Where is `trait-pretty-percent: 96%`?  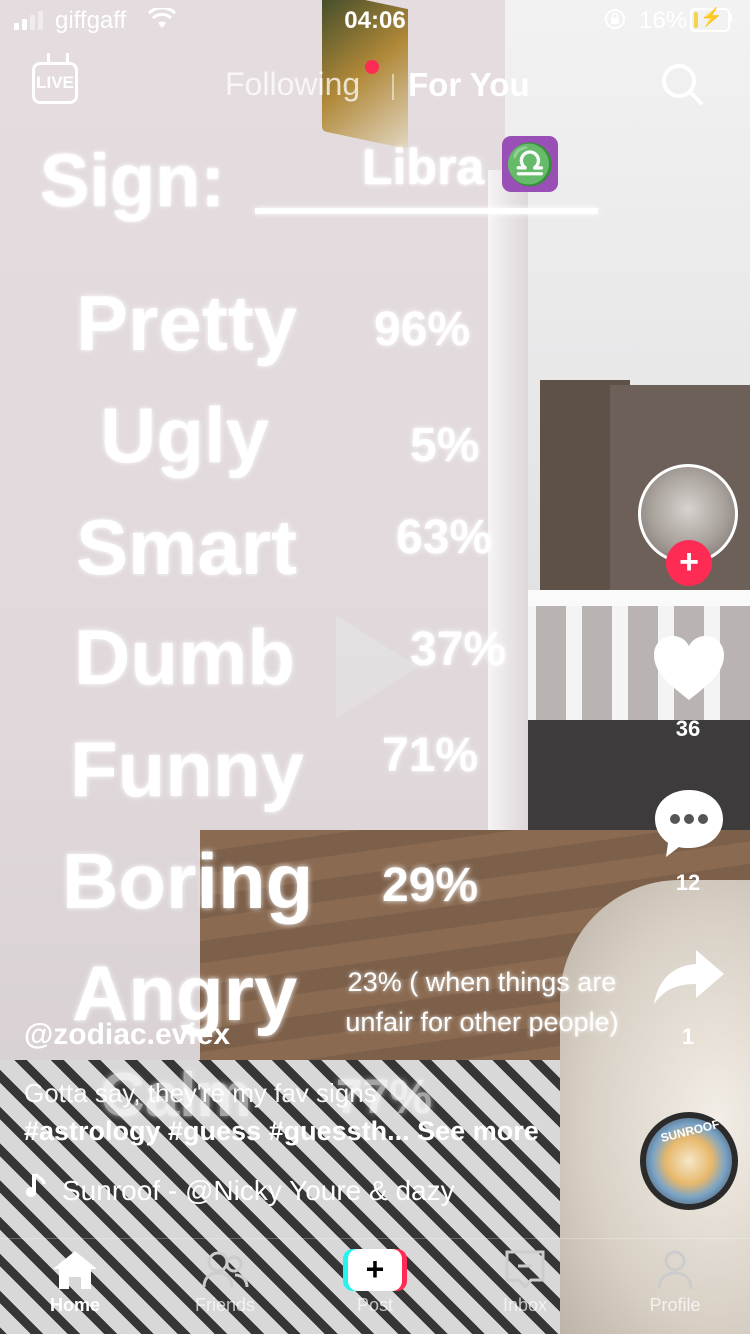 trait-pretty-percent: 96% is located at coordinates (422, 329).